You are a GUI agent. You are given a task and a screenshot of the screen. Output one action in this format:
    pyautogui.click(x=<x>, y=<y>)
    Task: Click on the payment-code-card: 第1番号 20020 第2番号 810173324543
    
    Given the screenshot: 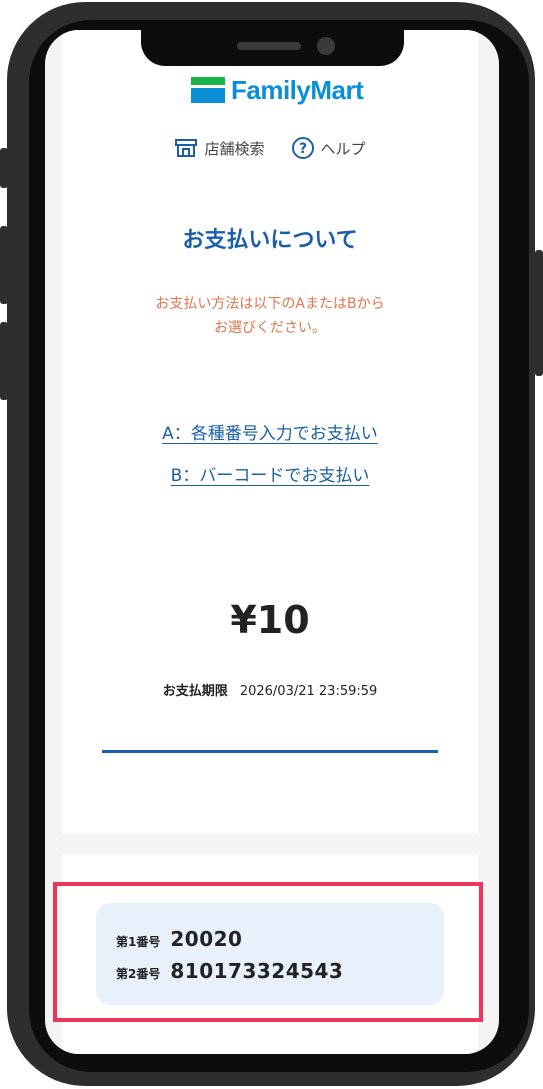 What is the action you would take?
    pyautogui.click(x=270, y=954)
    